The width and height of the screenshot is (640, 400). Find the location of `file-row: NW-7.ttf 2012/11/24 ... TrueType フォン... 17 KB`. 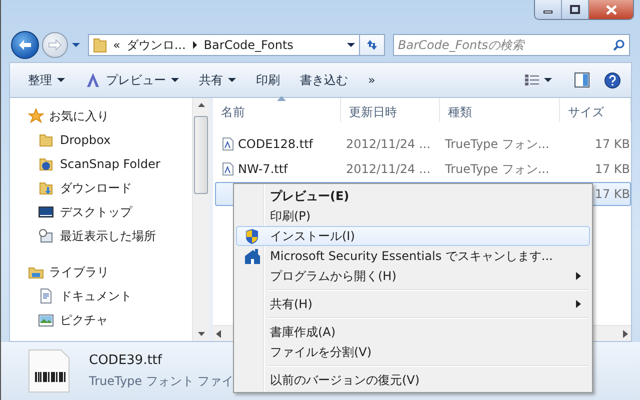

file-row: NW-7.ttf 2012/11/24 ... TrueType フォン... 17 KB is located at coordinates (423, 169).